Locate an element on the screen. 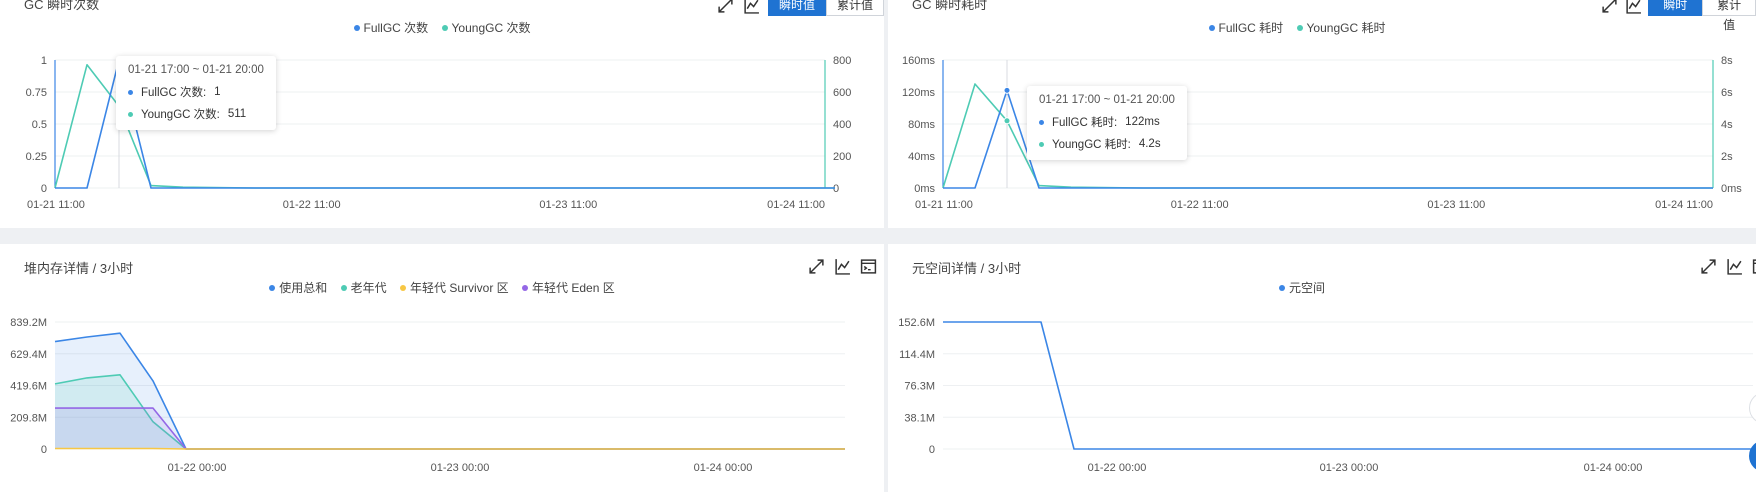  series-total-area is located at coordinates (450, 391).